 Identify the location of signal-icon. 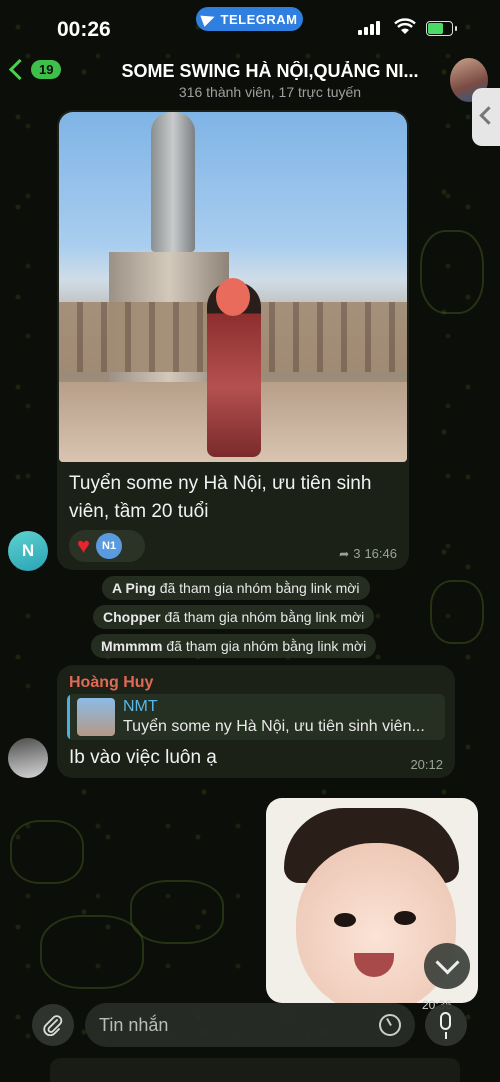
(369, 28).